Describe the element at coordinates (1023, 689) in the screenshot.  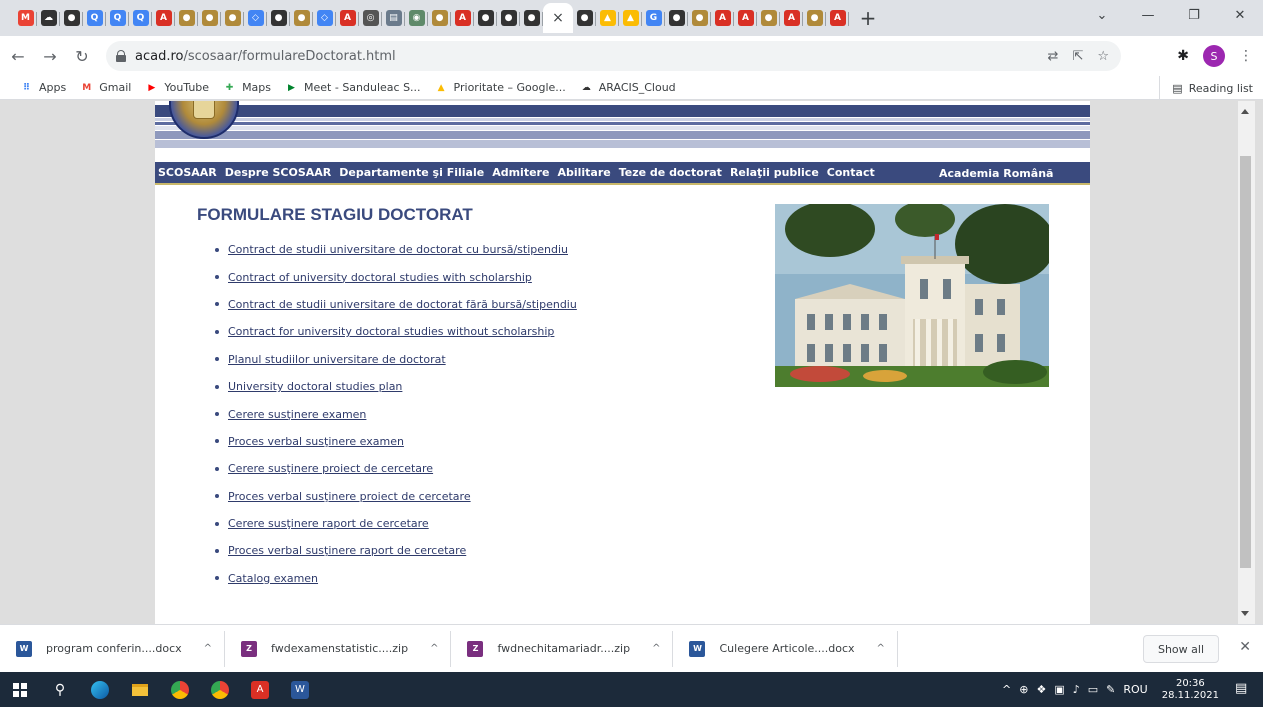
I see `network-icon: ⊕` at that location.